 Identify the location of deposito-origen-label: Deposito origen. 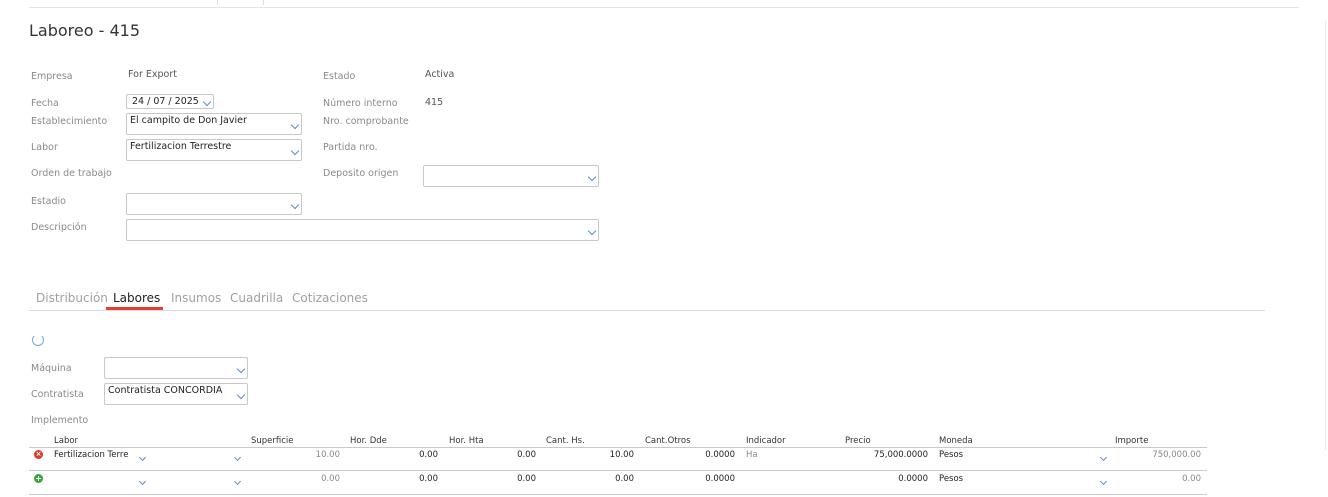
(361, 173).